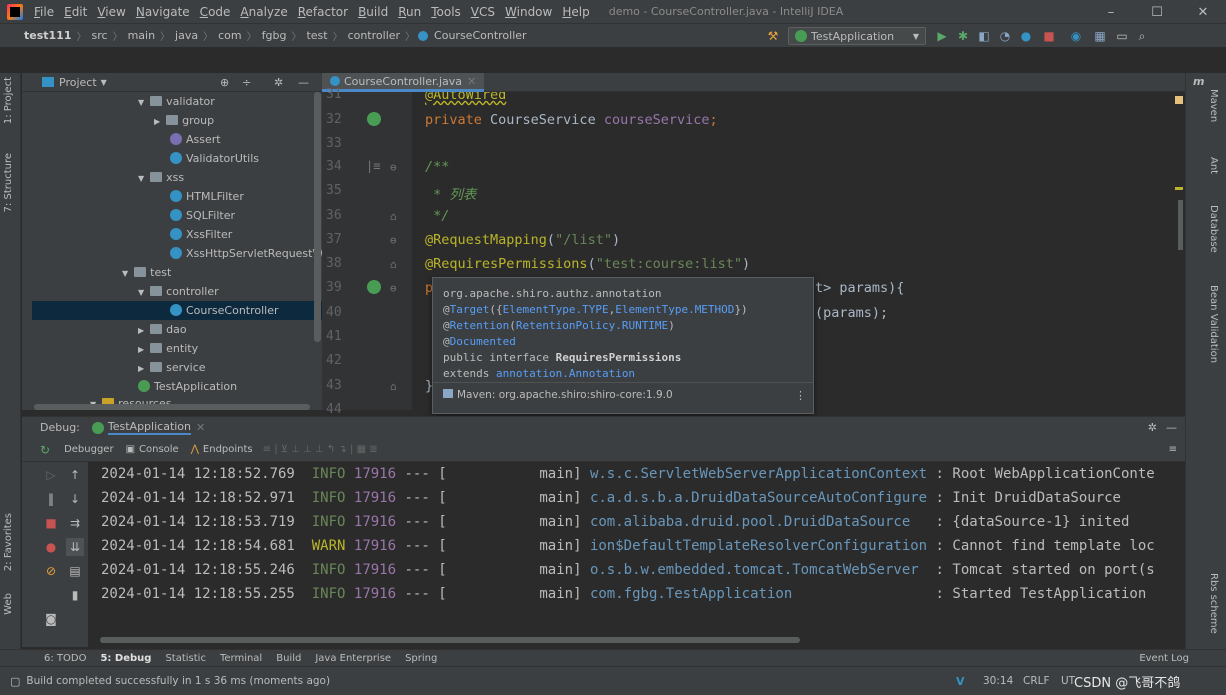 The image size is (1226, 695). I want to click on tree-item-htmlfilter: HTMLFilter, so click(207, 196).